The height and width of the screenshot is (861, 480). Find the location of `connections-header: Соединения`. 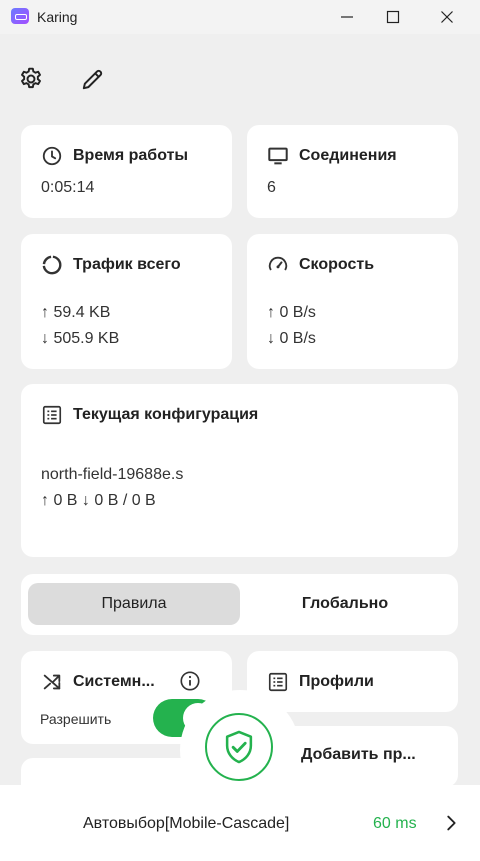

connections-header: Соединения is located at coordinates (332, 156).